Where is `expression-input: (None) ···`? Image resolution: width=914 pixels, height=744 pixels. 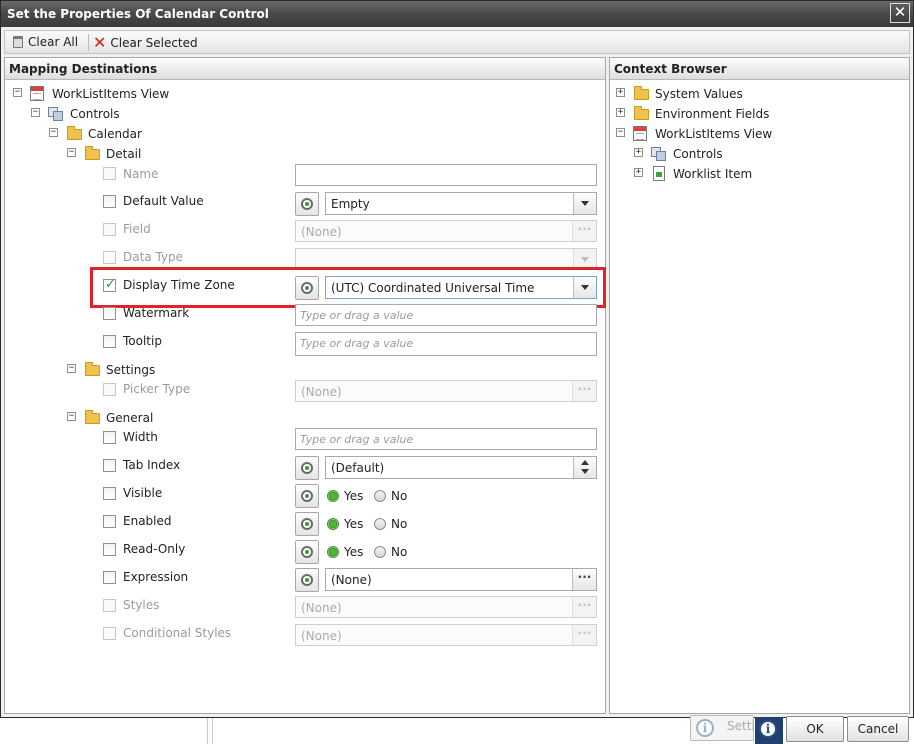
expression-input: (None) ··· is located at coordinates (461, 579).